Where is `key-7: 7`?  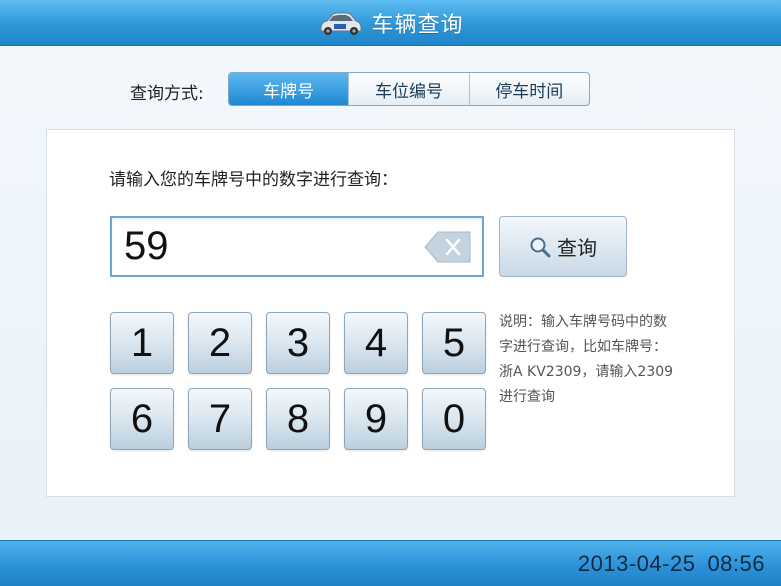 key-7: 7 is located at coordinates (220, 419).